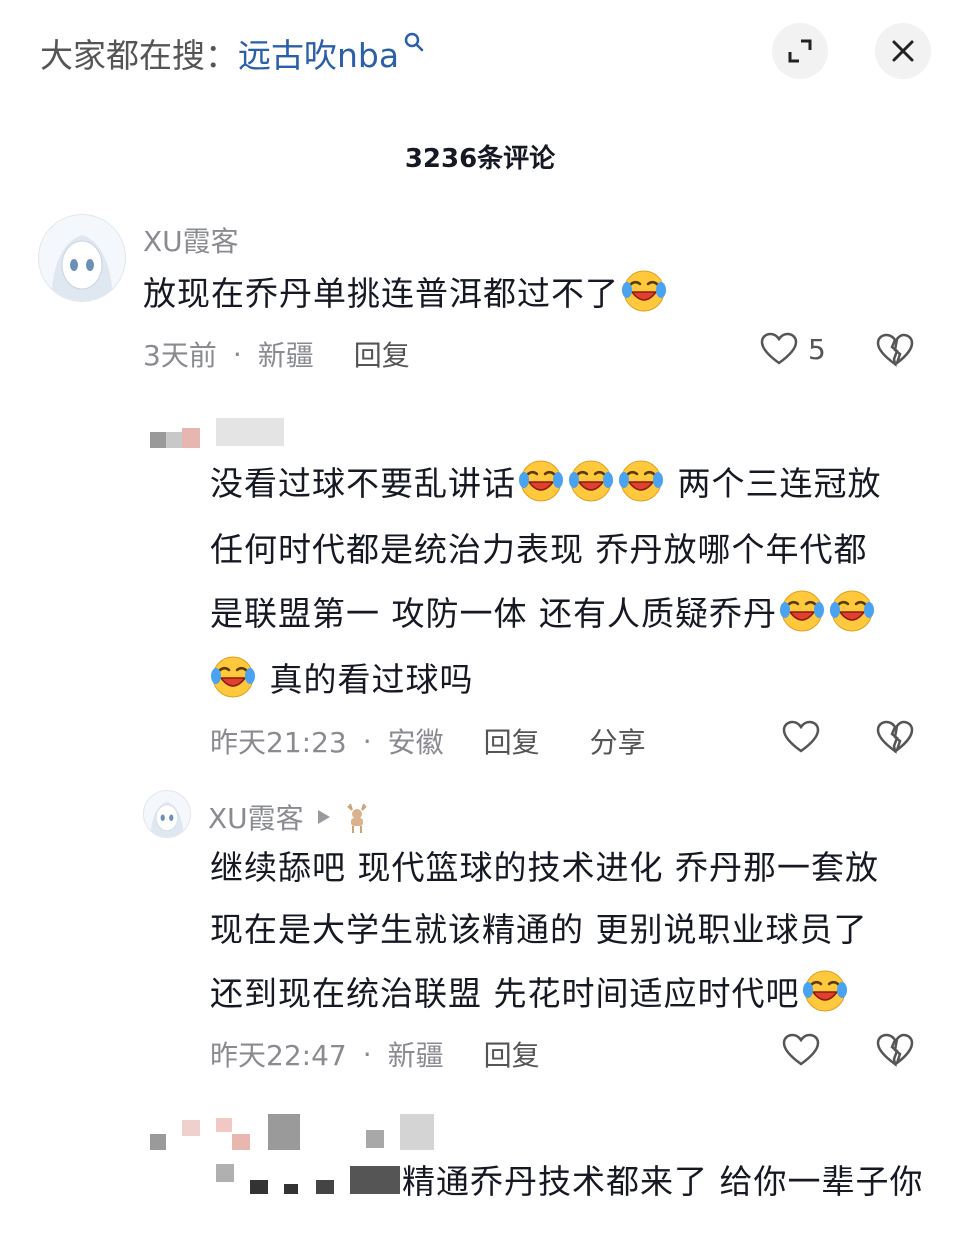  I want to click on comment-location: 安徽, so click(415, 742).